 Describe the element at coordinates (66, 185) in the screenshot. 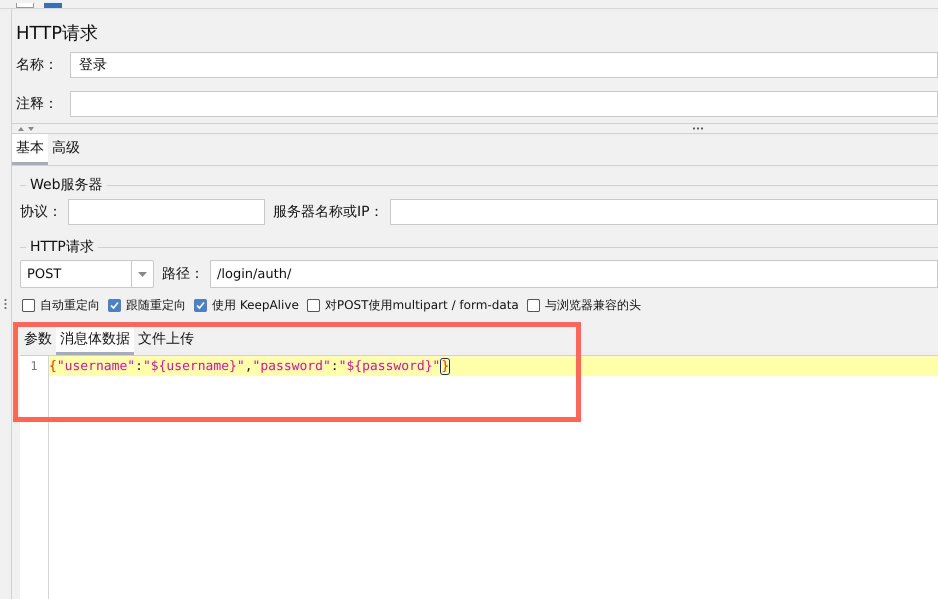

I see `group-title: Web服务器` at that location.